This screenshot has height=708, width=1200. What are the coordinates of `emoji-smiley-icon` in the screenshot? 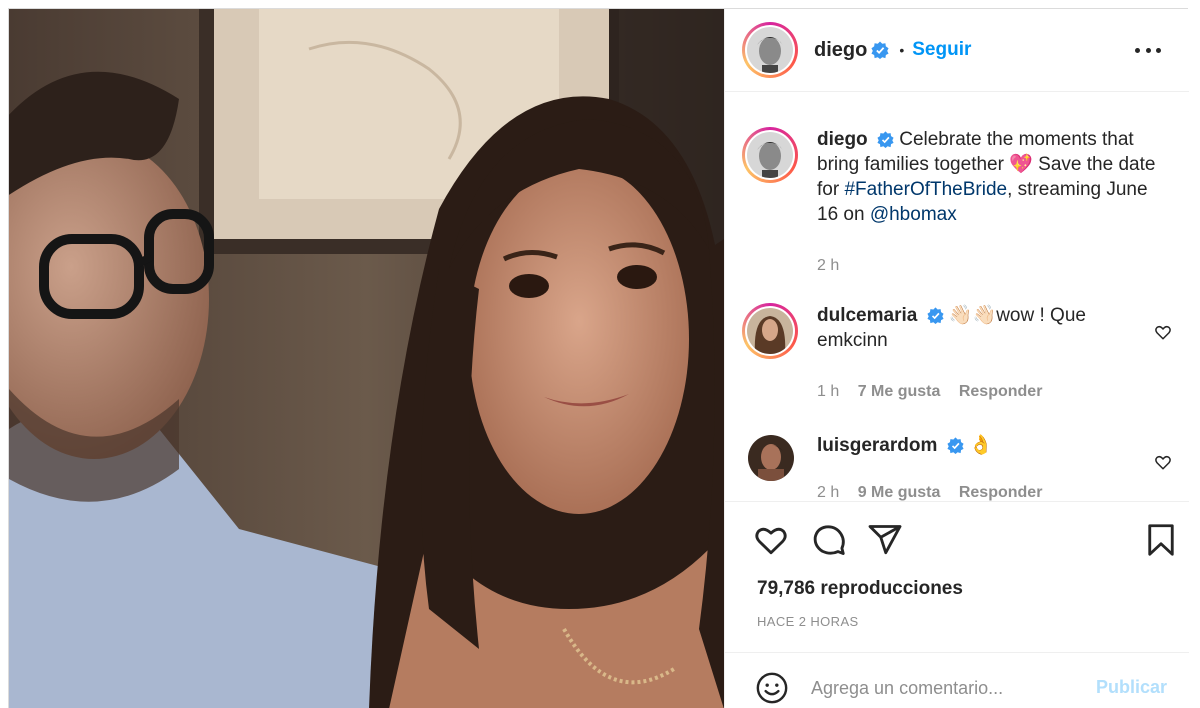 It's located at (772, 688).